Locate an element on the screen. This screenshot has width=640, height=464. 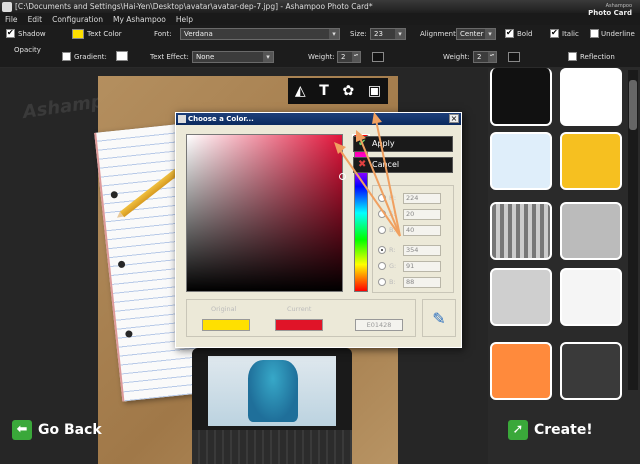
gallery-scrollbar-thumb is located at coordinates (633, 105).